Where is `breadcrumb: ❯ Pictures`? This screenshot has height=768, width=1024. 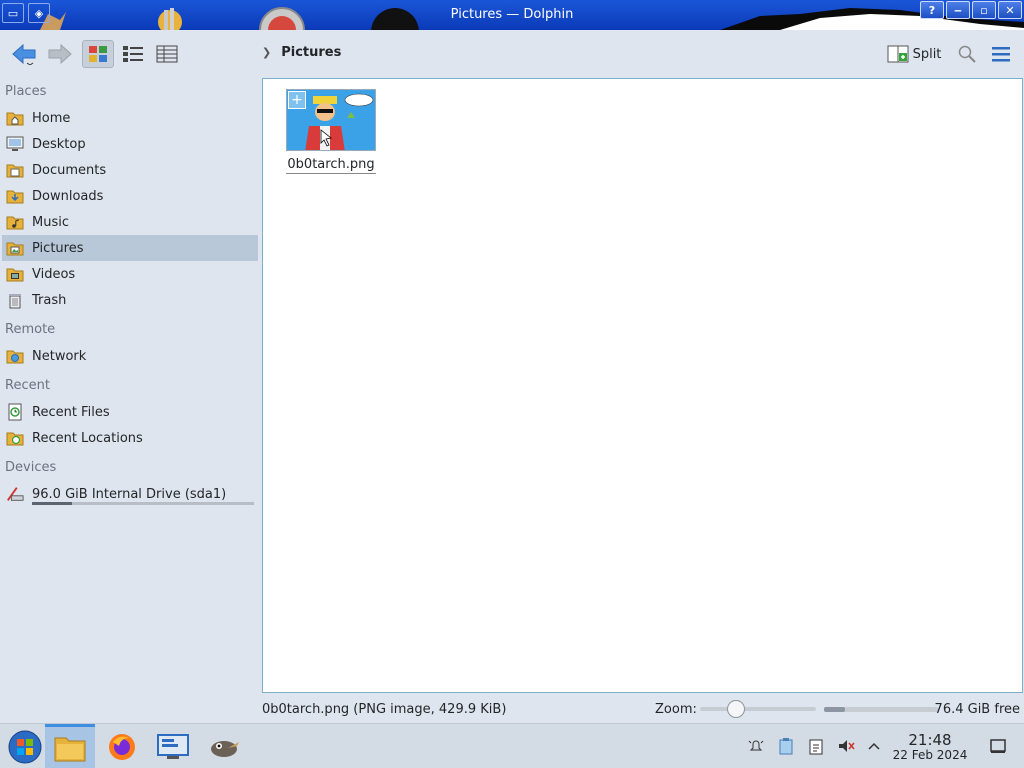 breadcrumb: ❯ Pictures is located at coordinates (301, 52).